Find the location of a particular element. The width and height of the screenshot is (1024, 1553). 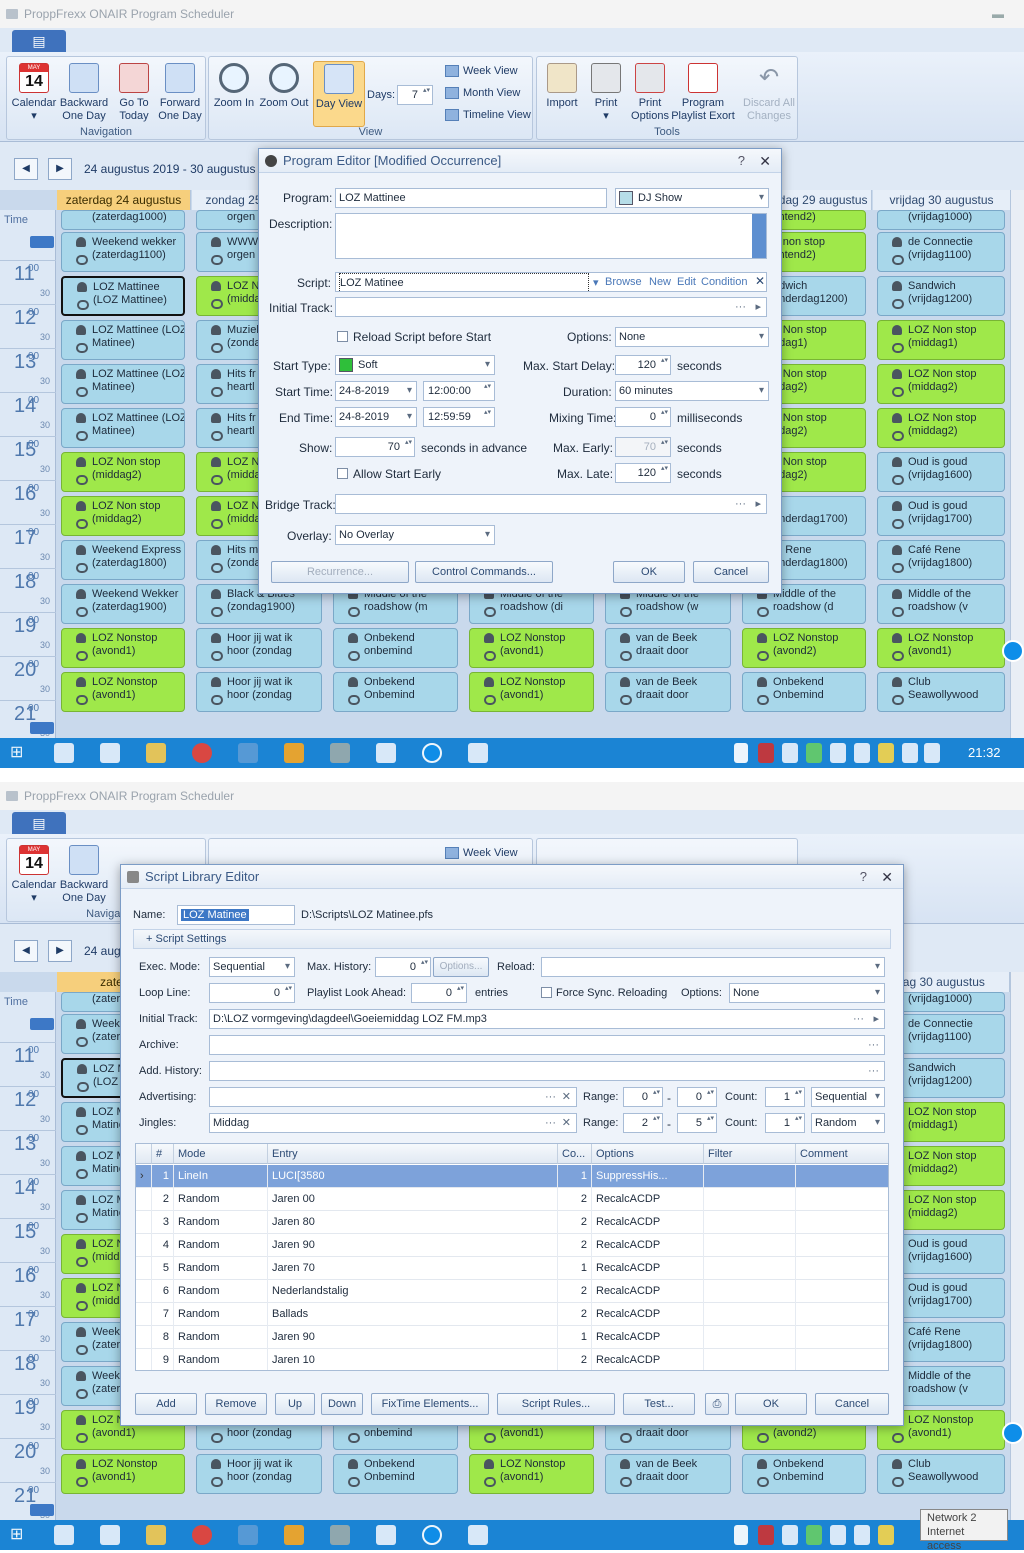

table-row: 9 Random Jaren 10 2 RecalcACDP is located at coordinates (512, 1359).